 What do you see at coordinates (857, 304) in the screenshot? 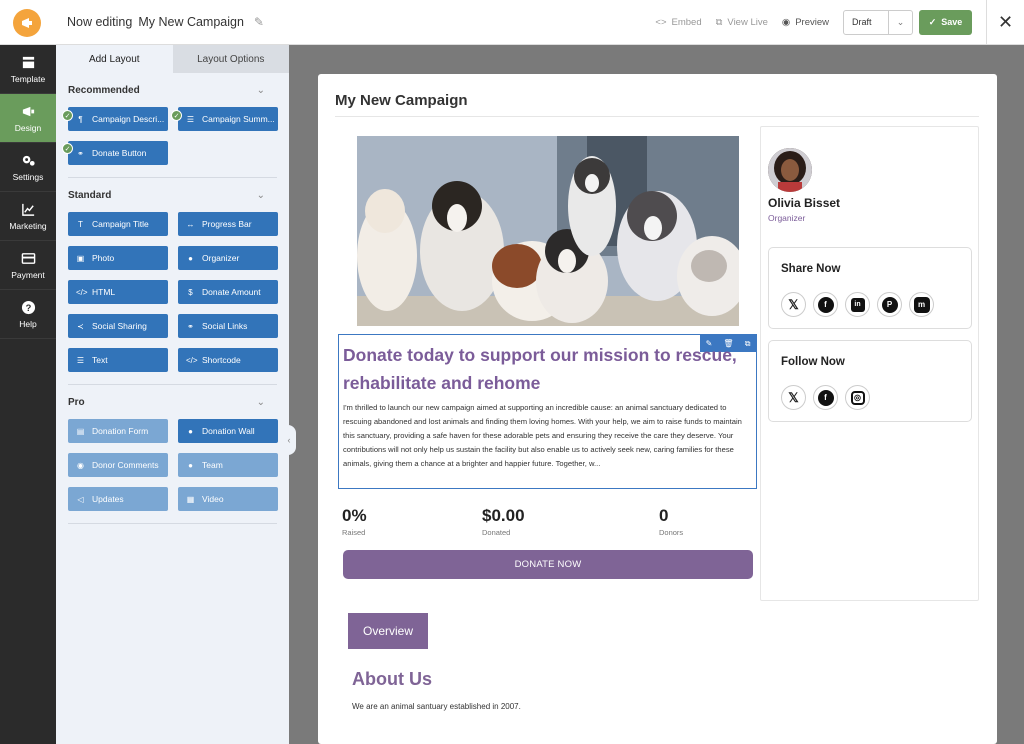
I see `linkedin-icon: in` at bounding box center [857, 304].